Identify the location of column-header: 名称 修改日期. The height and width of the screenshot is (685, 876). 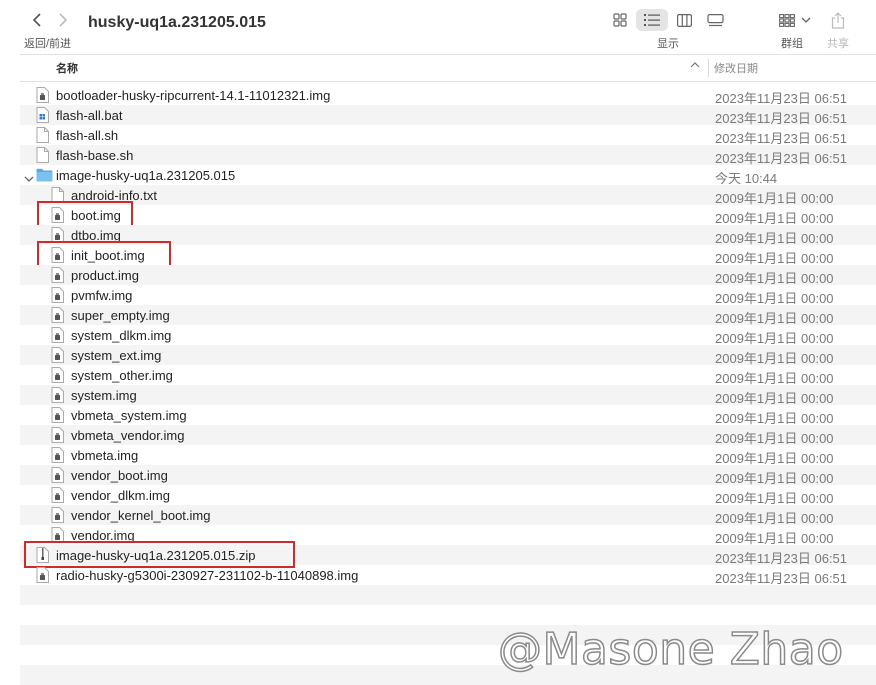
(448, 68).